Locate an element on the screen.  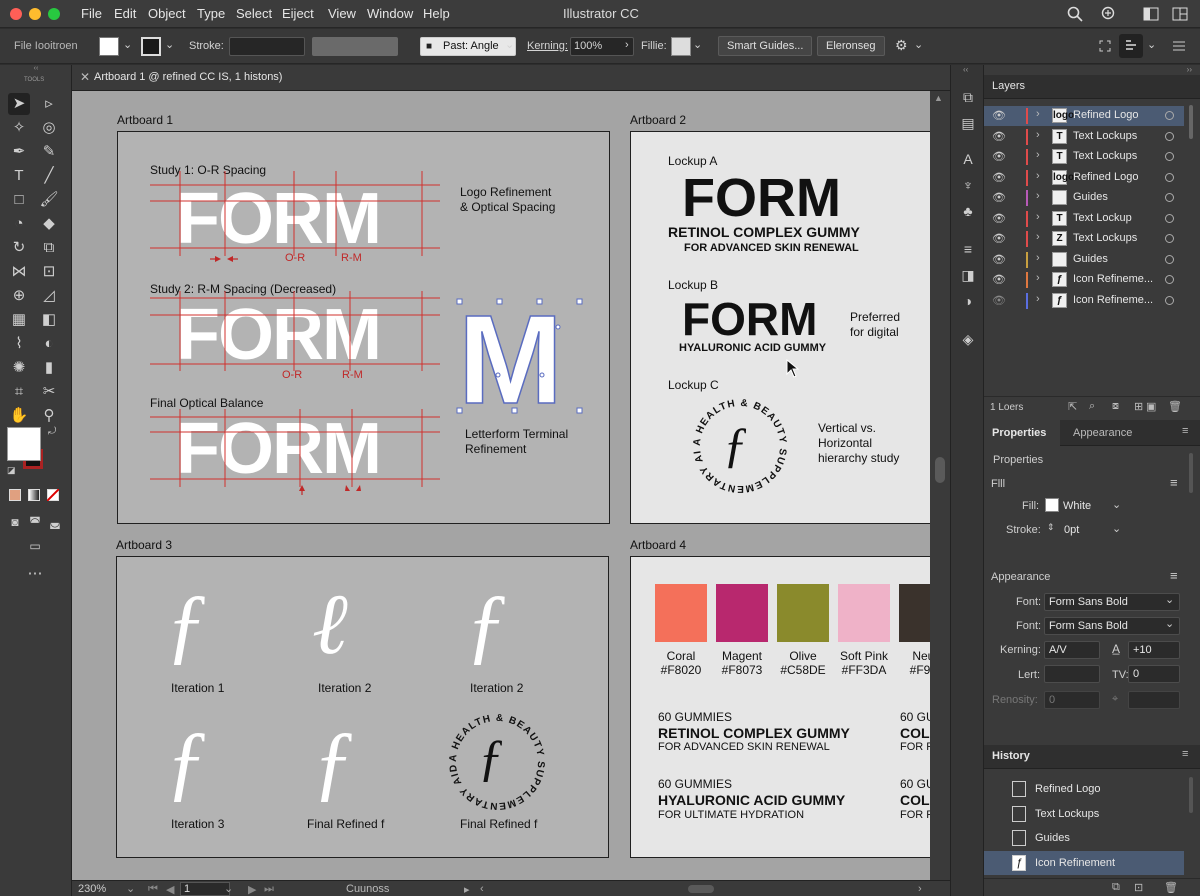
locate-object-icon: ⌕ is located at coordinates (1092, 406).